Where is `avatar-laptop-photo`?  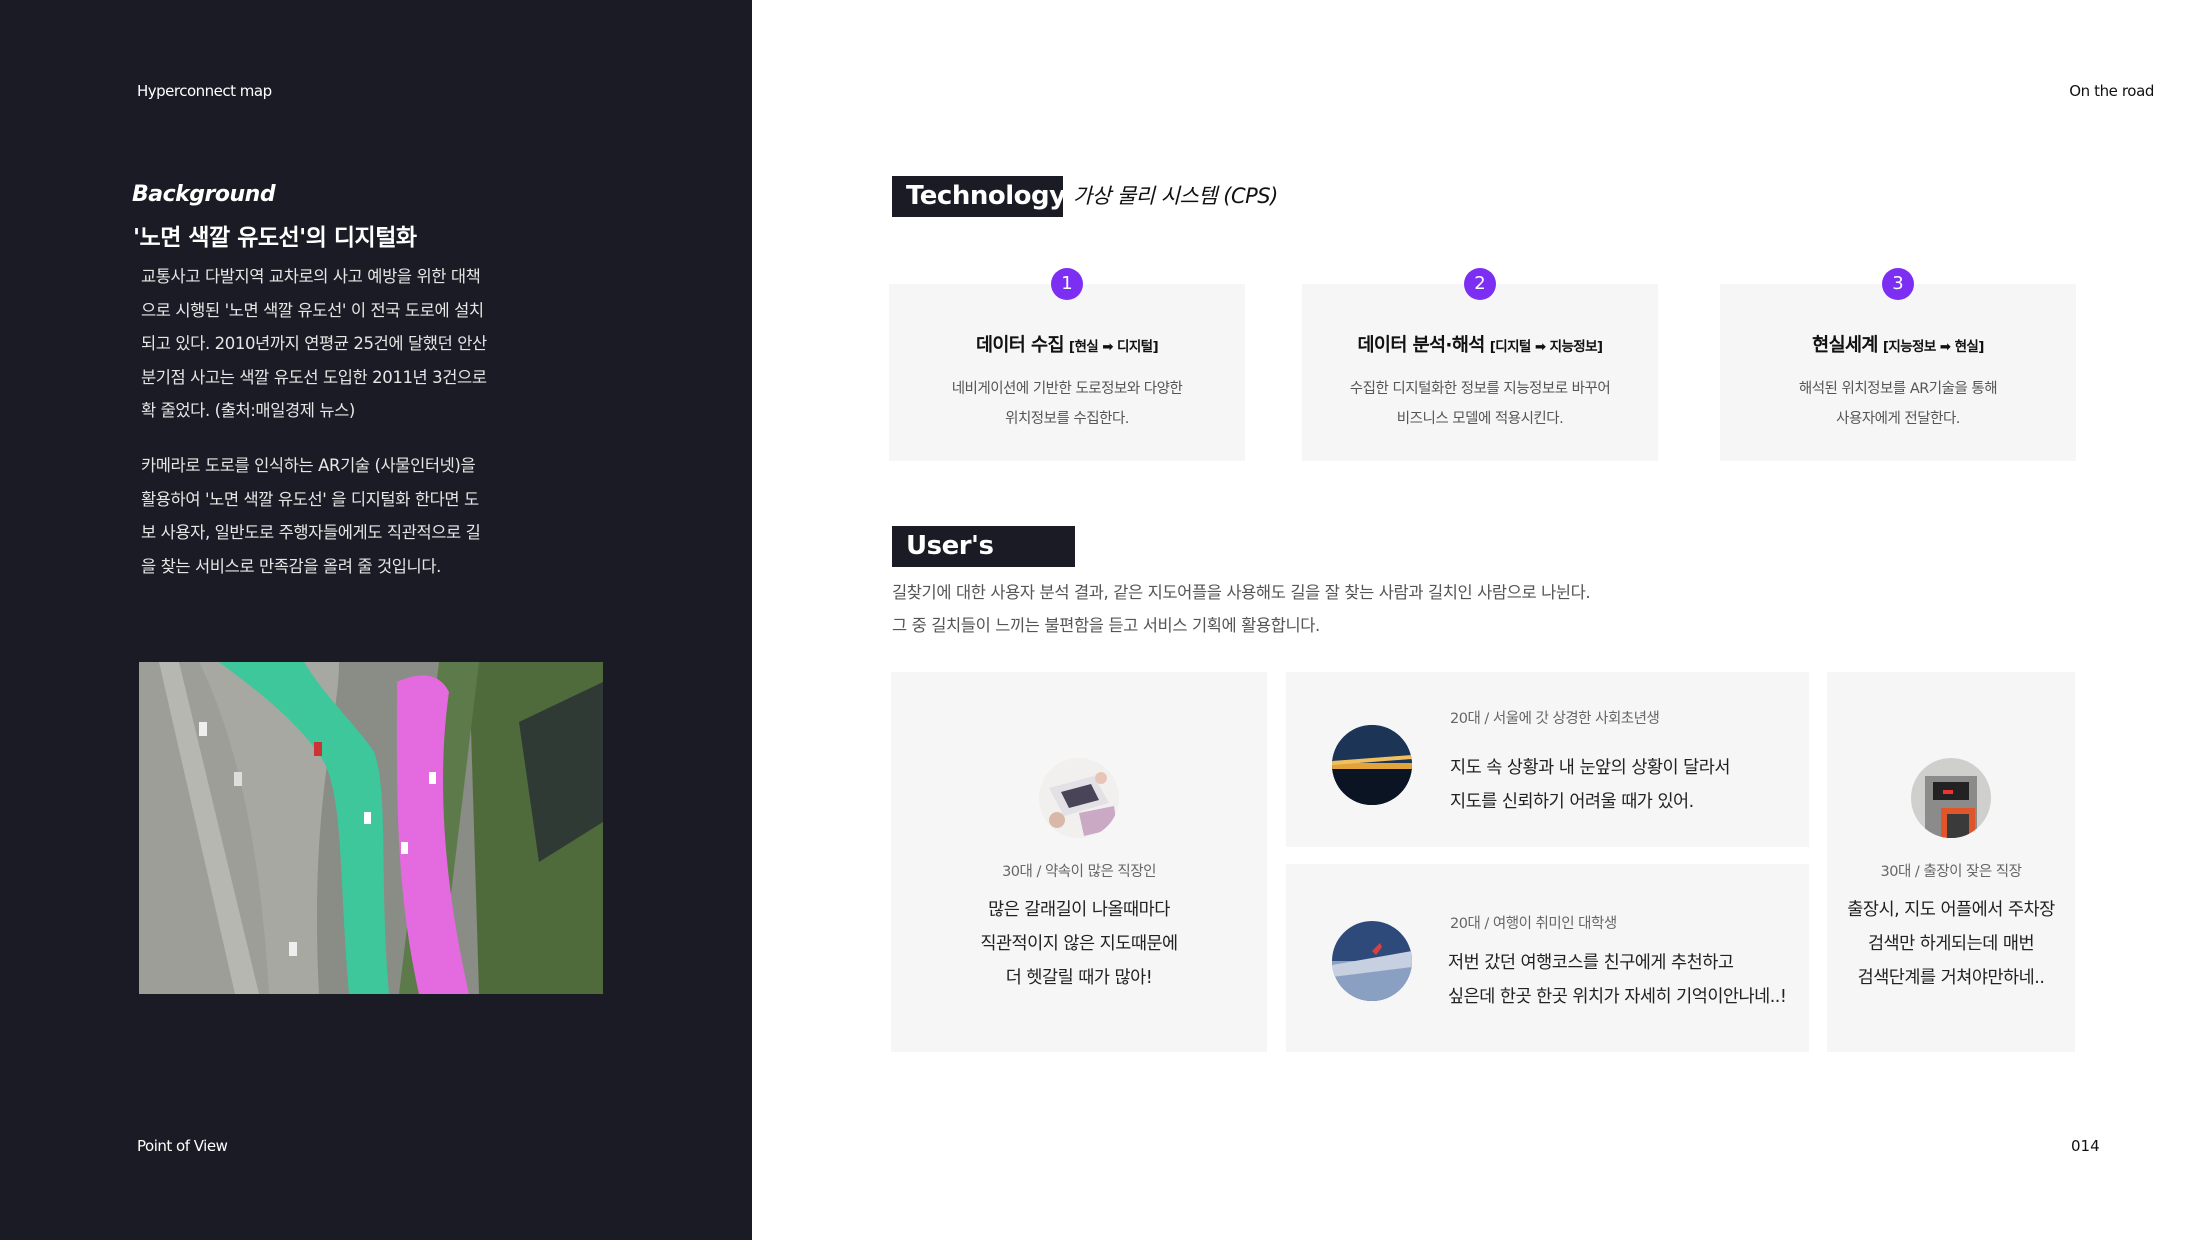
avatar-laptop-photo is located at coordinates (1079, 798).